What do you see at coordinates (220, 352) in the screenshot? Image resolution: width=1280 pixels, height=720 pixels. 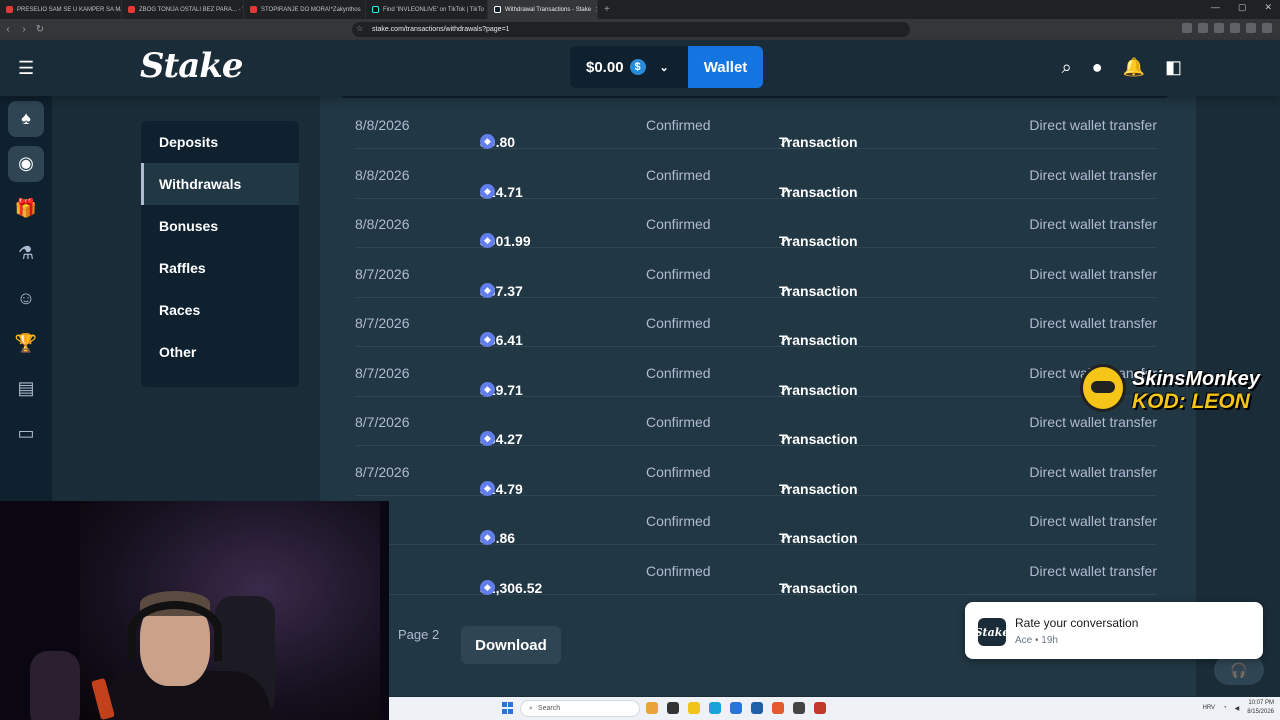 I see `sidenav-item-other: Other` at bounding box center [220, 352].